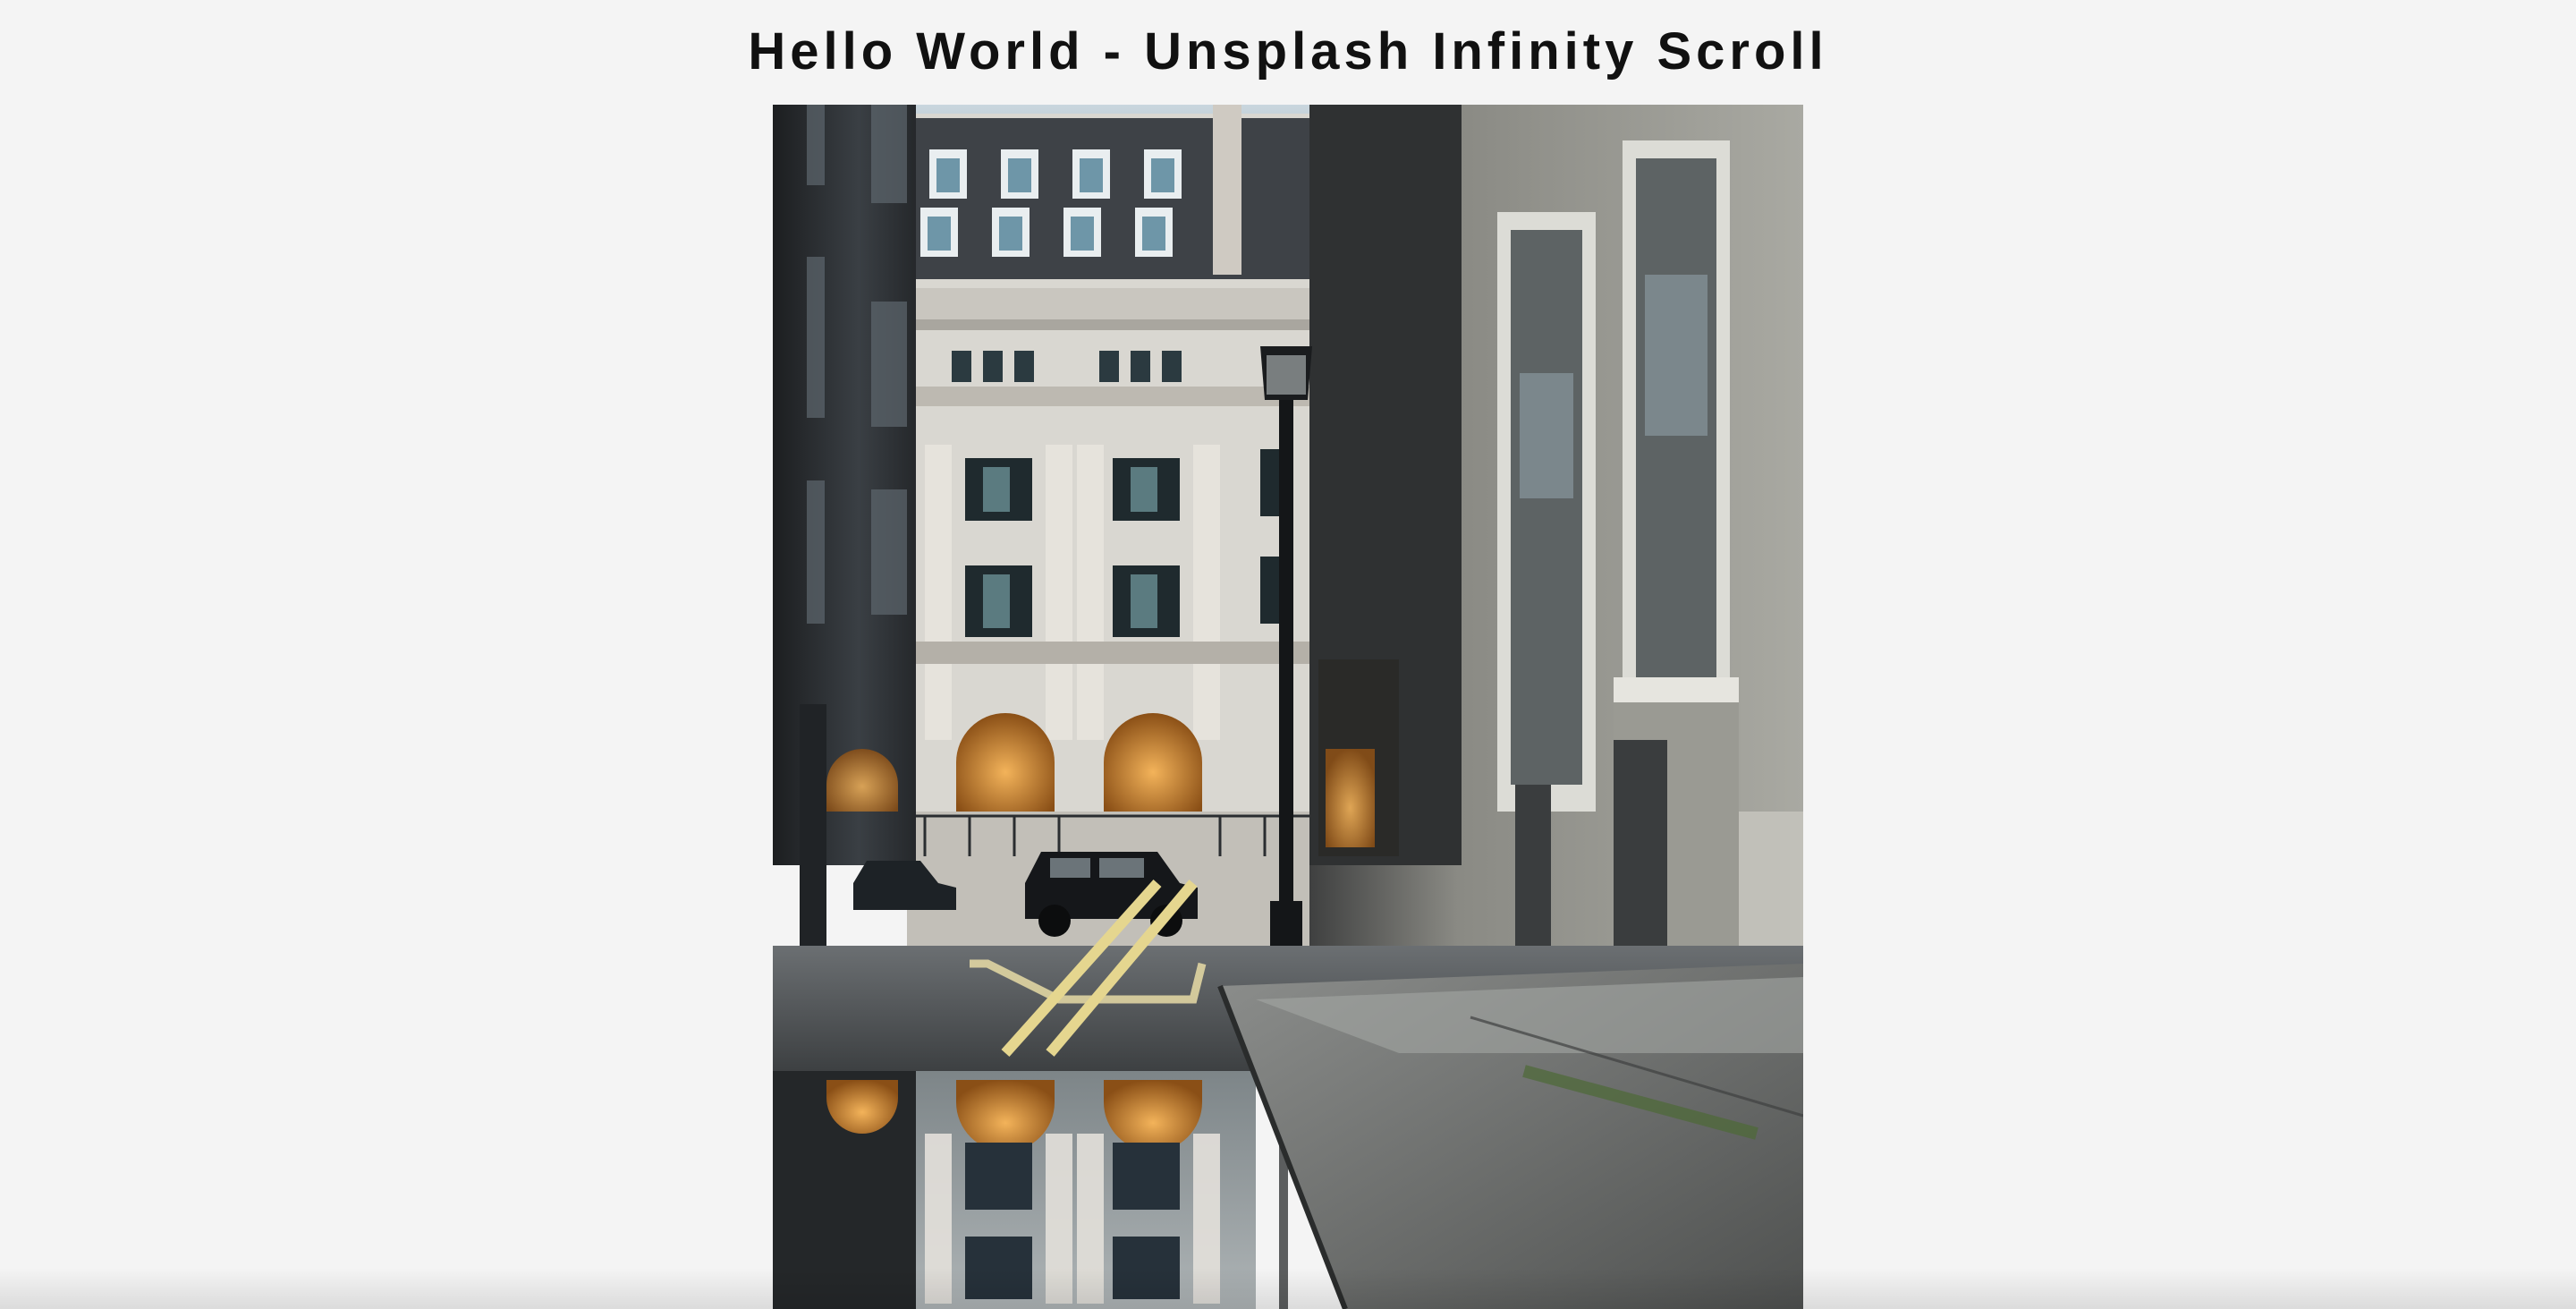 The width and height of the screenshot is (2576, 1309). I want to click on page-title: Hello World - Unsplash Infinity Scroll, so click(1288, 51).